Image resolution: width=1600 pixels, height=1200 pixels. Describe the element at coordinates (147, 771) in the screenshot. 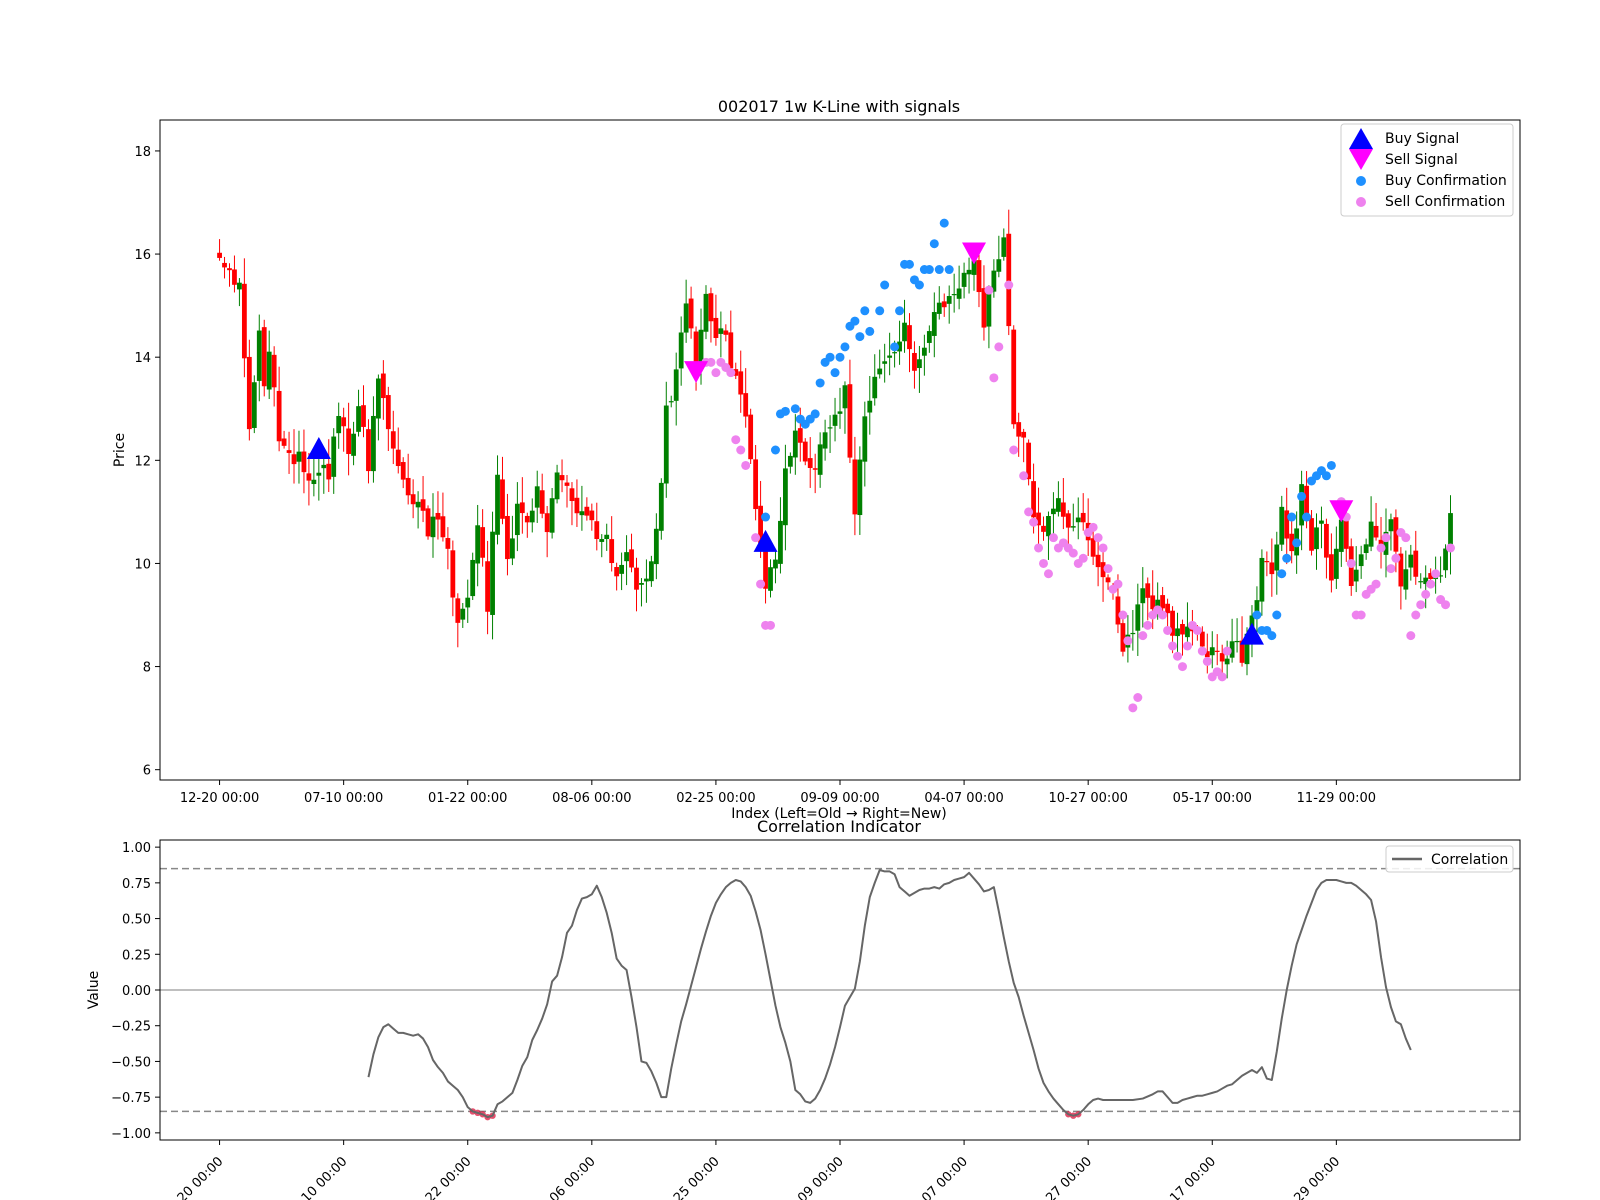

I see `y-tick-label: 6` at that location.